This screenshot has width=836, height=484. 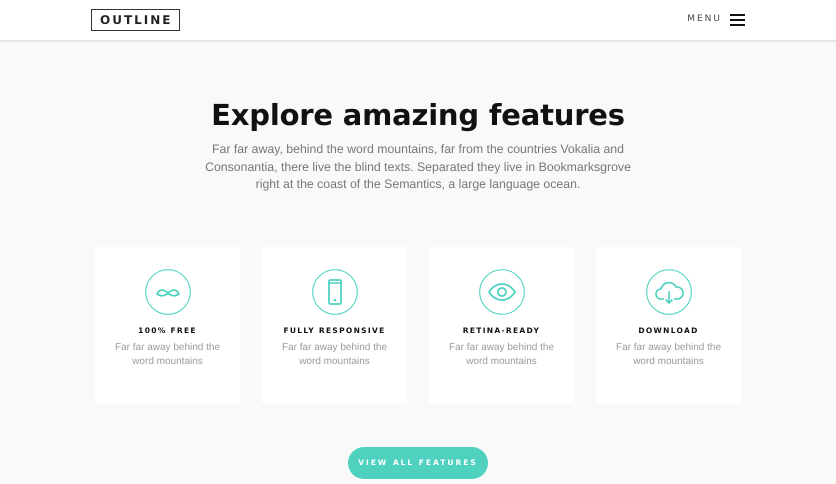 What do you see at coordinates (135, 20) in the screenshot?
I see `logo: OUTLINE` at bounding box center [135, 20].